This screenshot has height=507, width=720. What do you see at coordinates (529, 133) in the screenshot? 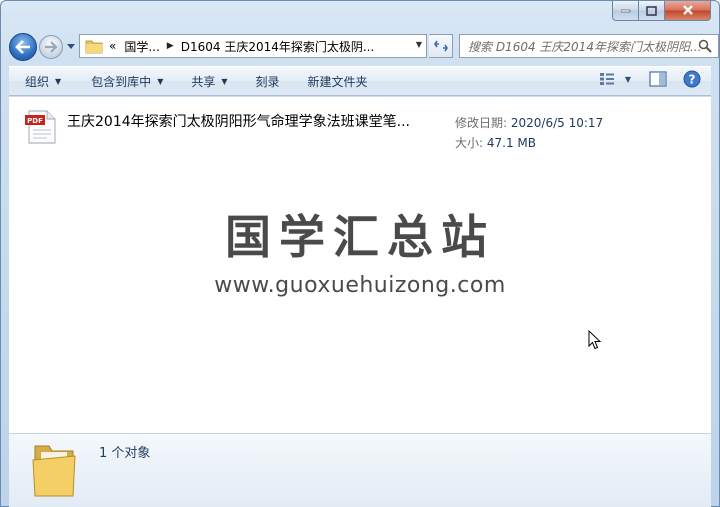
I see `file-meta: 修改日期: 2020/6/5 10:17 大小: 47.1 MB` at bounding box center [529, 133].